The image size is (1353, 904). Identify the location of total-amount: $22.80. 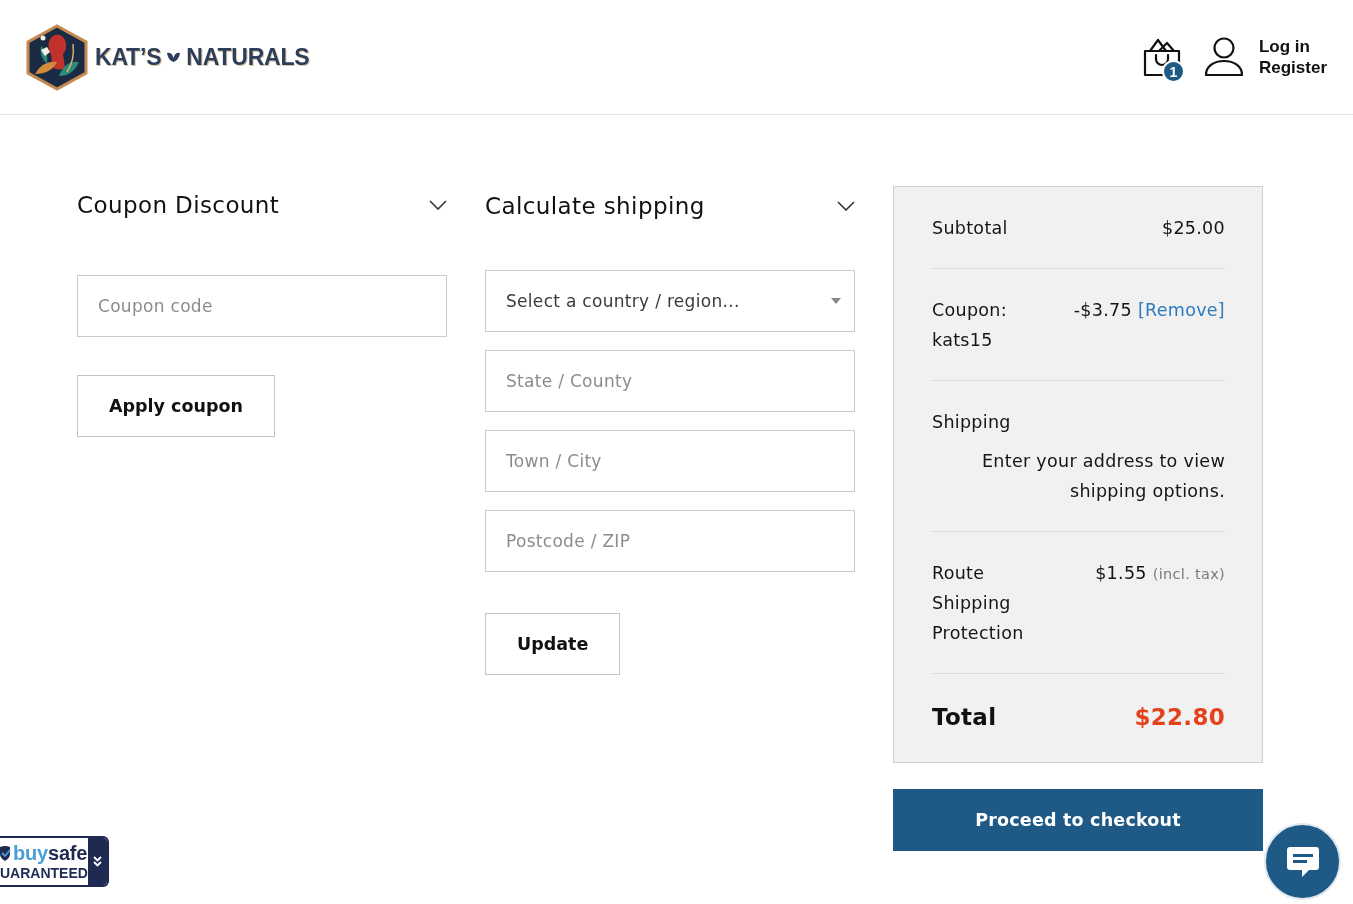
(1179, 717).